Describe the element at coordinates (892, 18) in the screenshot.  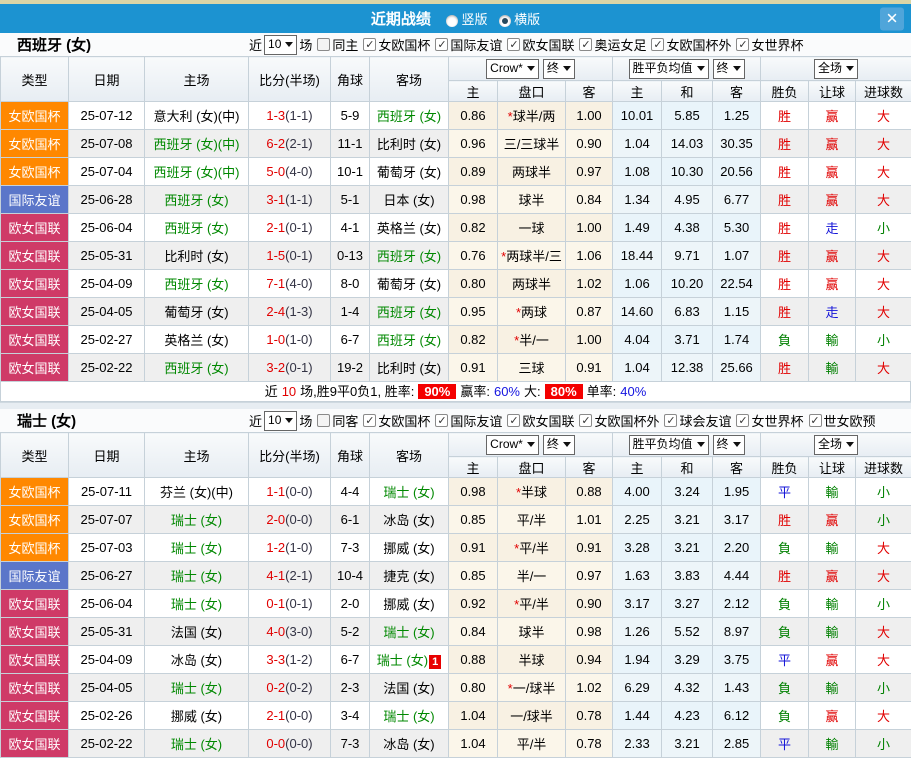
I see `close-button: ✕` at that location.